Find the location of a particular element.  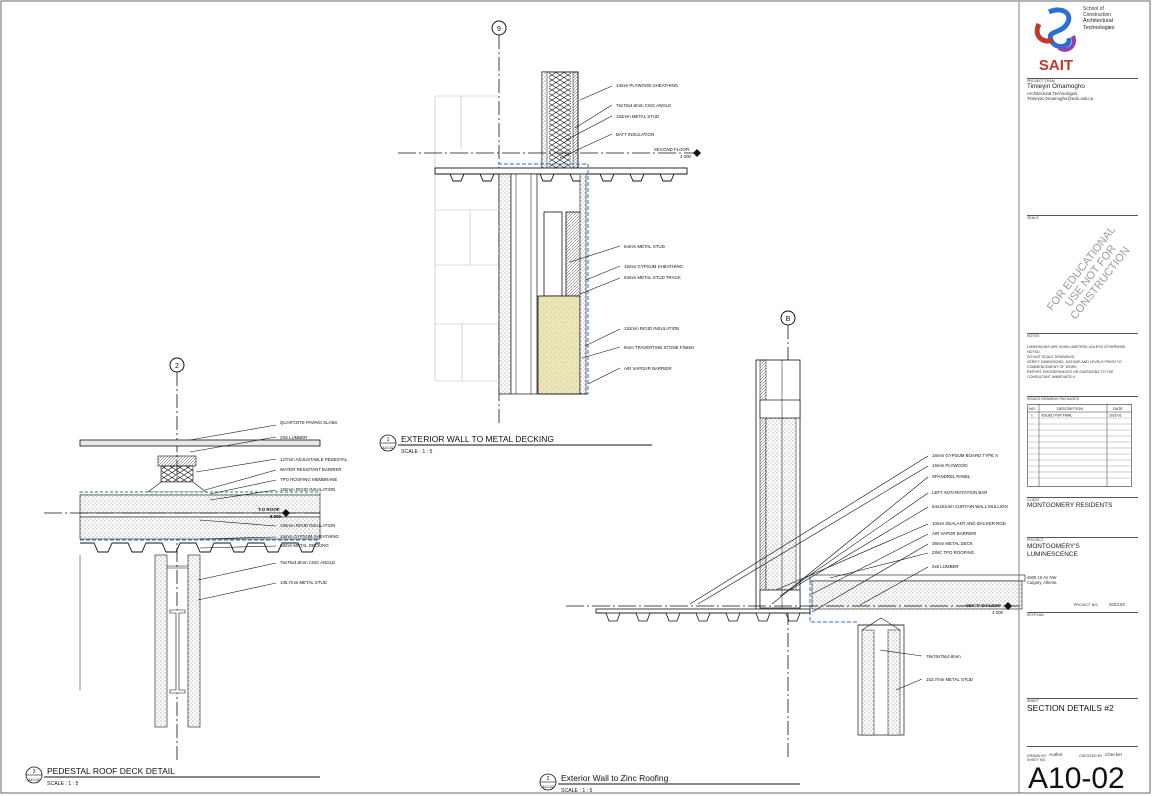

note-text: SPANDREL PANEL is located at coordinates (951, 476).